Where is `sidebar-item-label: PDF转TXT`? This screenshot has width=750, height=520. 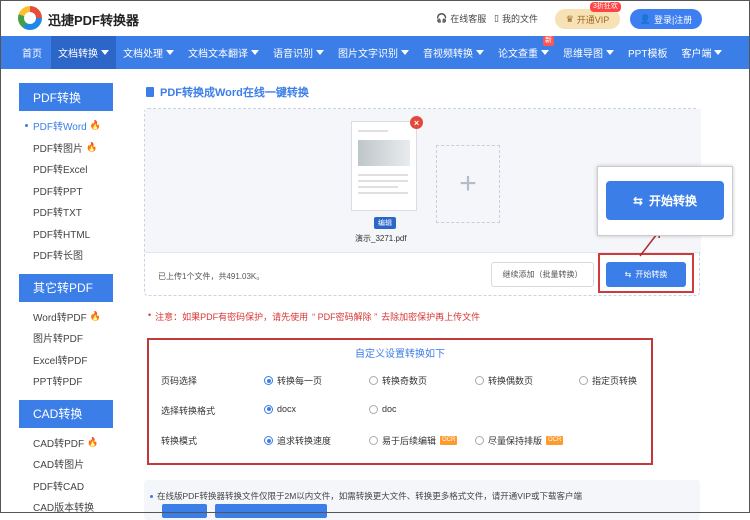
sidebar-item-label: PDF转TXT is located at coordinates (57, 214).